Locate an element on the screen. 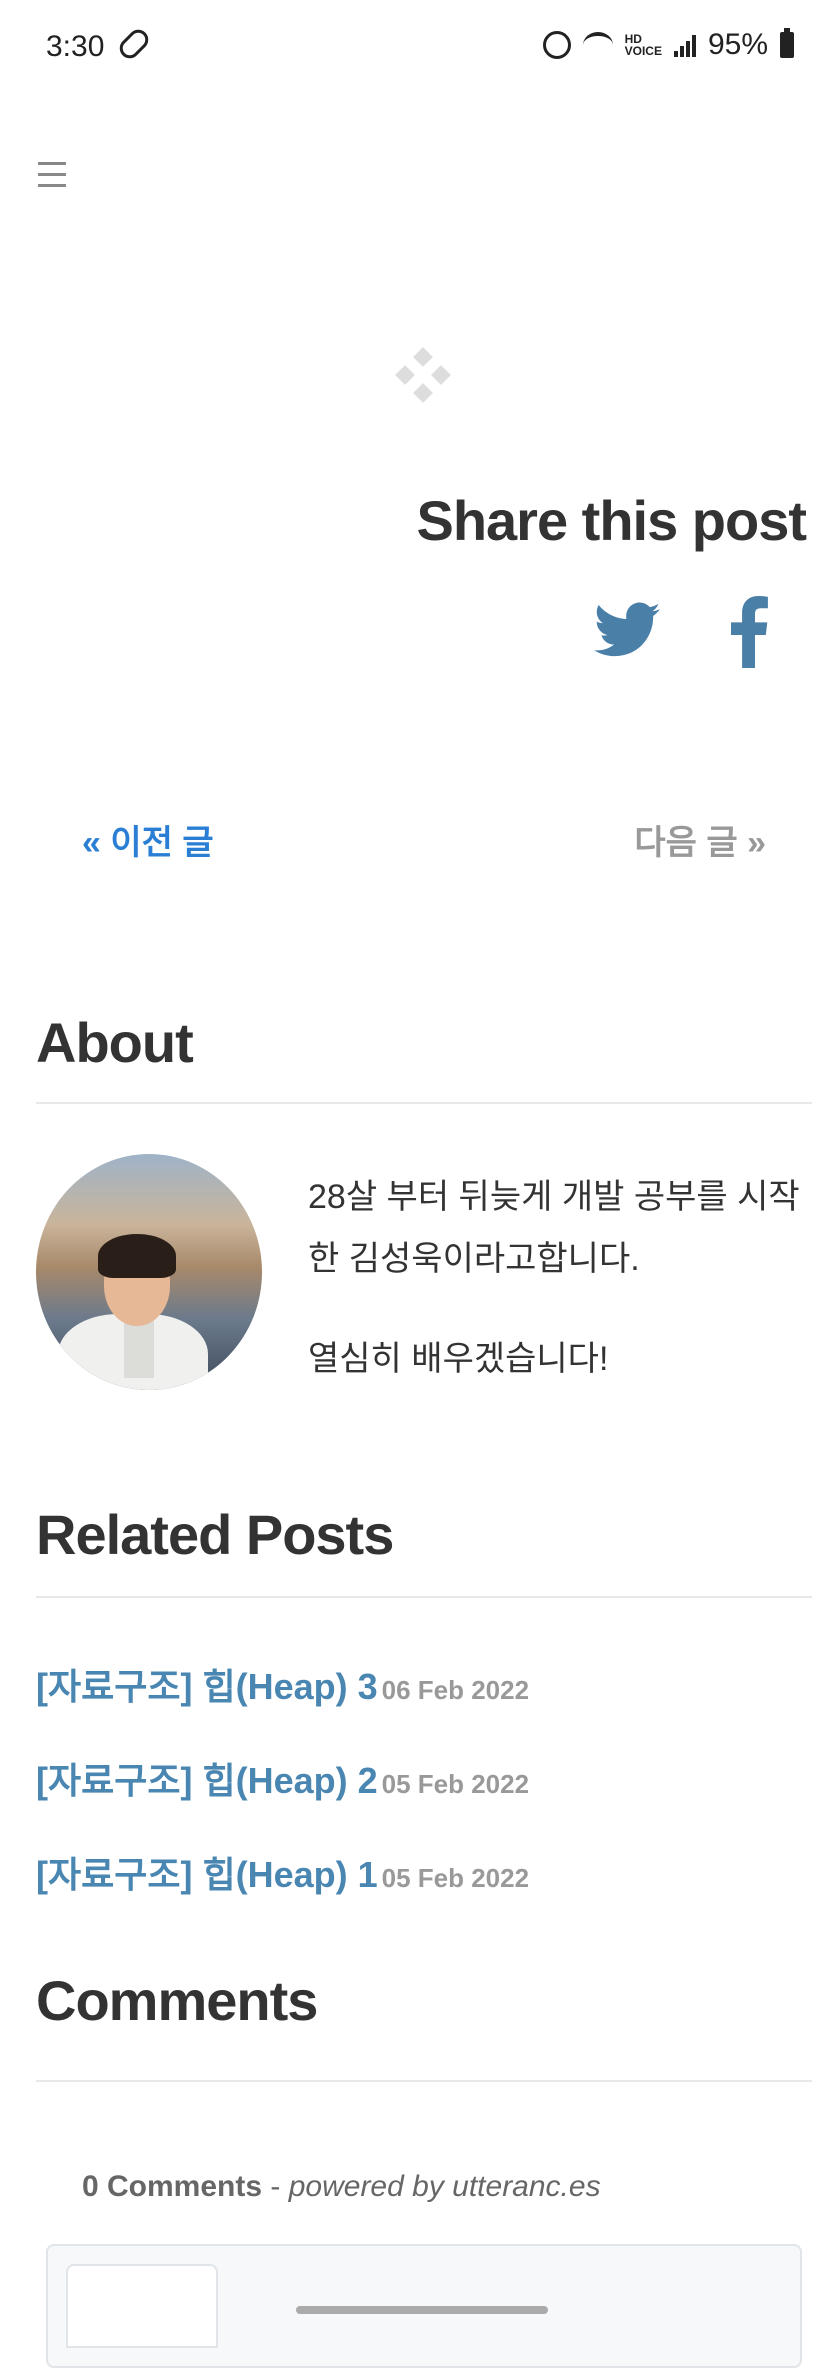 The width and height of the screenshot is (840, 2368). about-divider is located at coordinates (424, 1103).